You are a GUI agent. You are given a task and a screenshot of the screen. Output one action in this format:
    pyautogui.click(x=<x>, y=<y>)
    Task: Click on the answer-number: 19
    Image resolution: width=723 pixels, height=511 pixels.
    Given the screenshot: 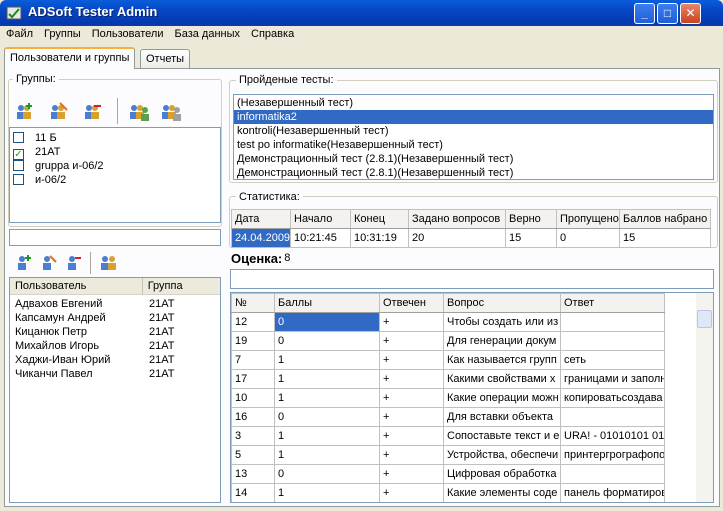 What is the action you would take?
    pyautogui.click(x=253, y=341)
    